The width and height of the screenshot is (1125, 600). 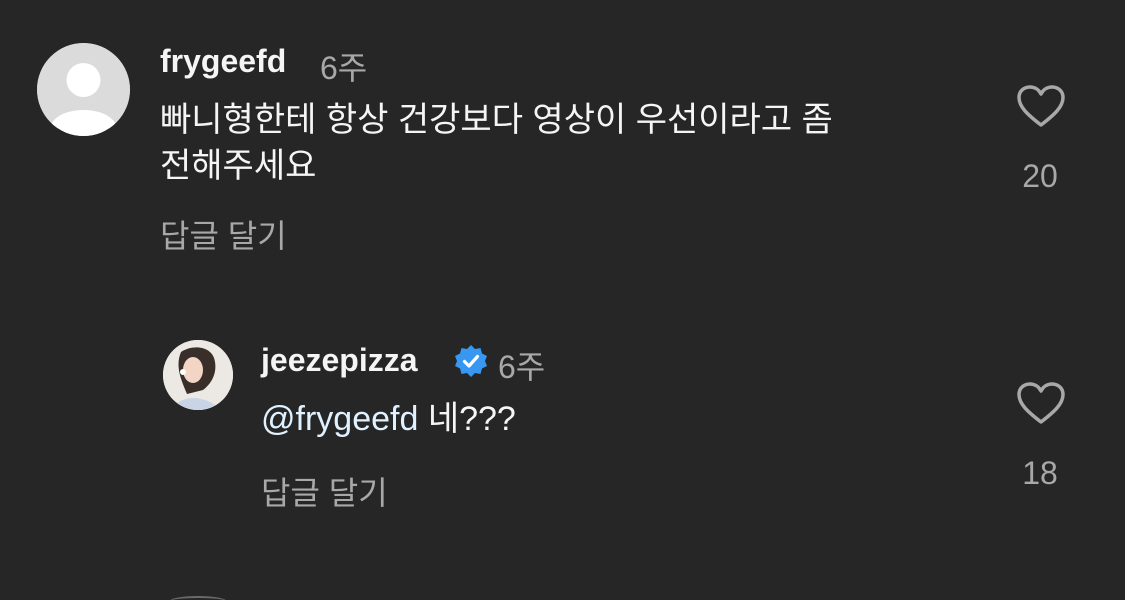 What do you see at coordinates (344, 68) in the screenshot?
I see `comment-timestamp: 6주` at bounding box center [344, 68].